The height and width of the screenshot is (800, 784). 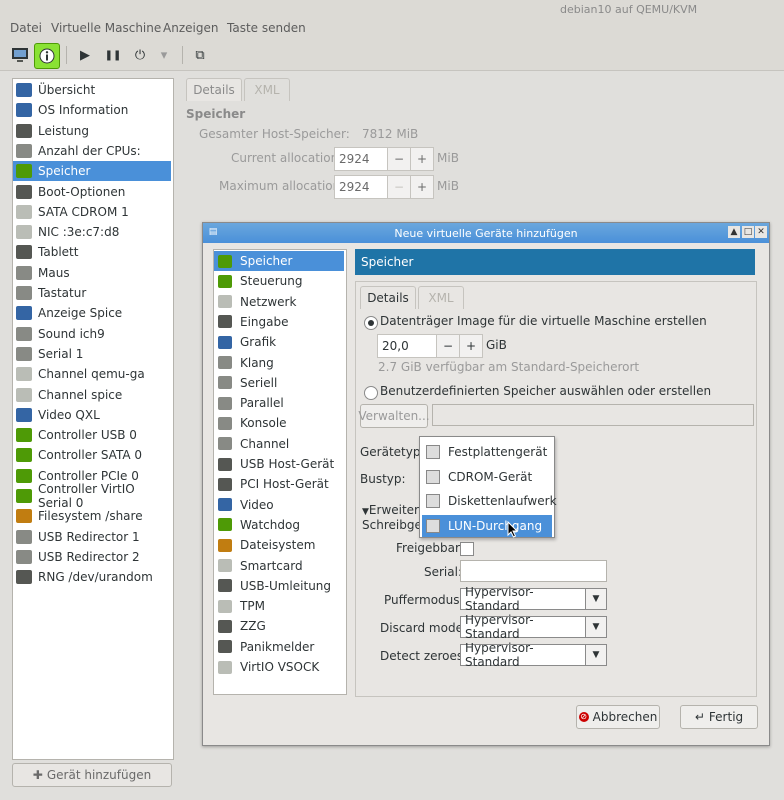 I want to click on details-button, so click(x=47, y=56).